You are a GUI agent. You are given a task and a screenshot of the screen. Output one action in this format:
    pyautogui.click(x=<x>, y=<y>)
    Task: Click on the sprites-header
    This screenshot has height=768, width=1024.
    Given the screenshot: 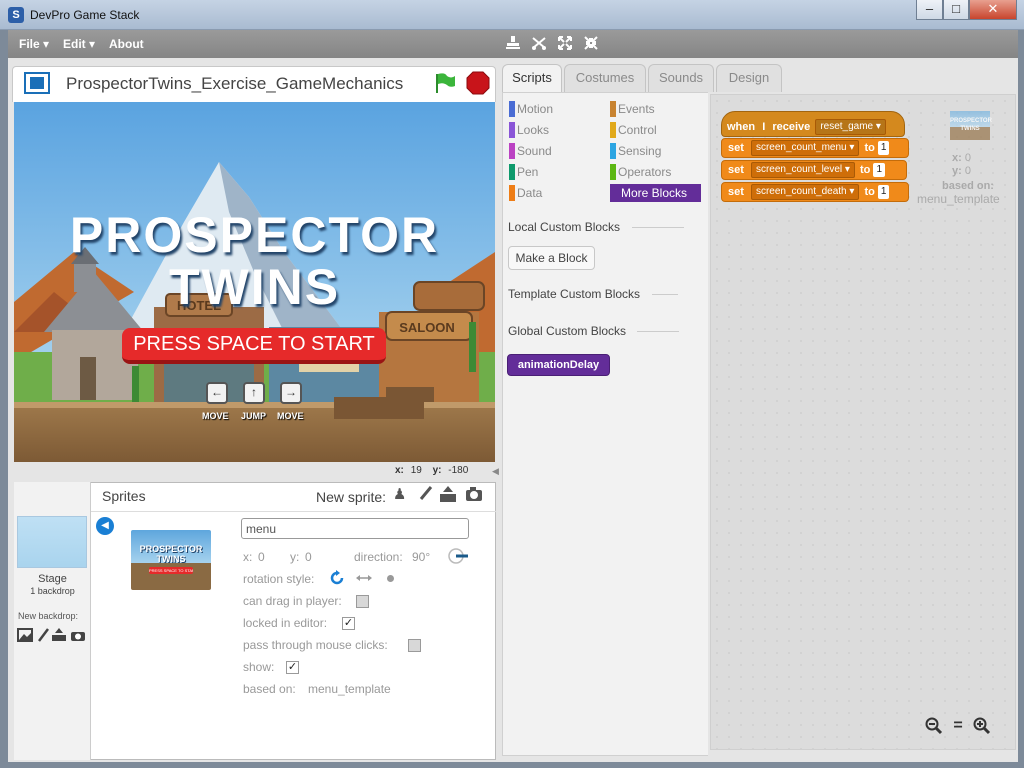 What is the action you would take?
    pyautogui.click(x=293, y=497)
    